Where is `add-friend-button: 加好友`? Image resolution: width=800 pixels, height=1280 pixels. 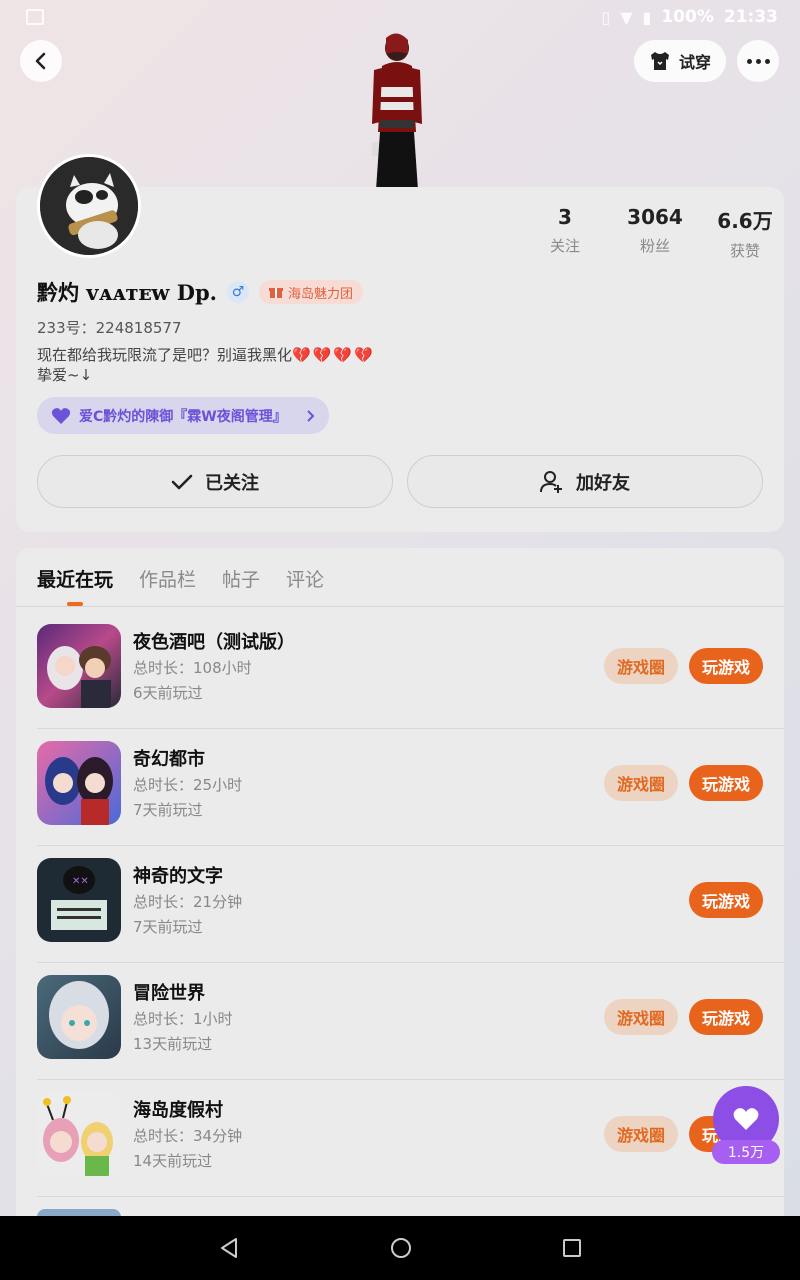 add-friend-button: 加好友 is located at coordinates (585, 481).